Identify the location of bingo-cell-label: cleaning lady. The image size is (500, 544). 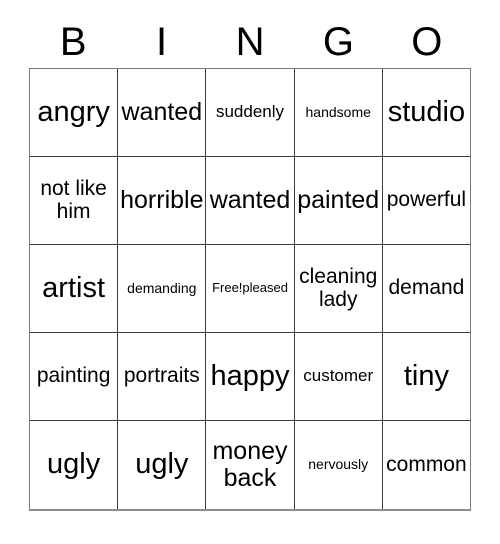
(338, 287).